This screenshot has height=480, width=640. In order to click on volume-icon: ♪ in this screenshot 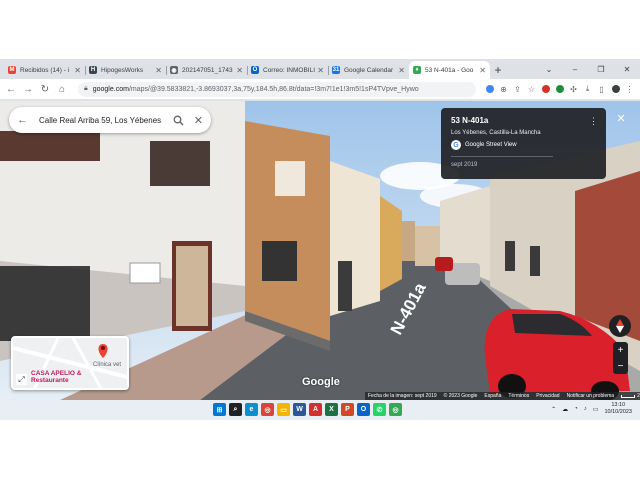, I will do `click(585, 409)`.